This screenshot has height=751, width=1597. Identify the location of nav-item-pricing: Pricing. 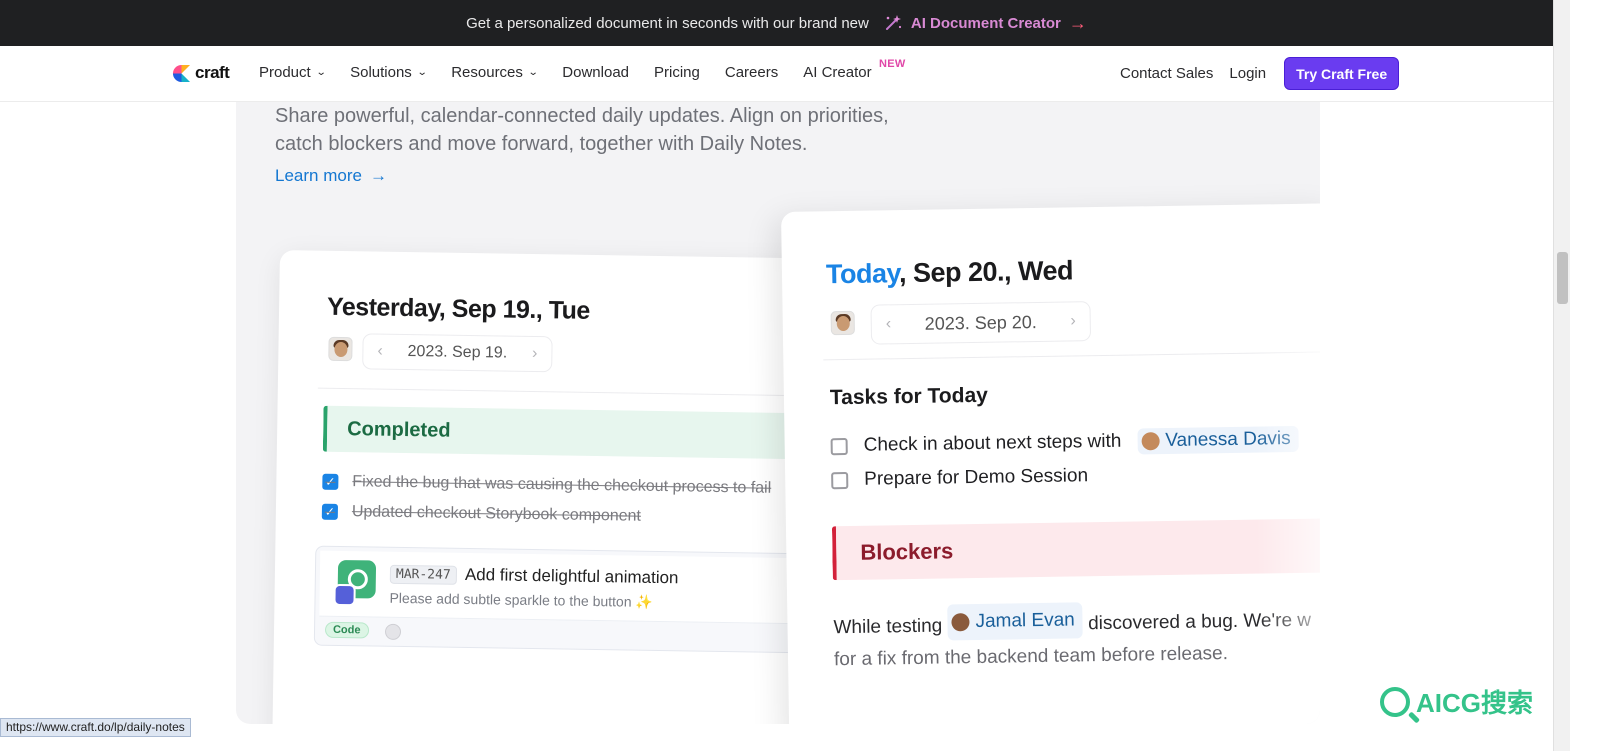
(677, 72).